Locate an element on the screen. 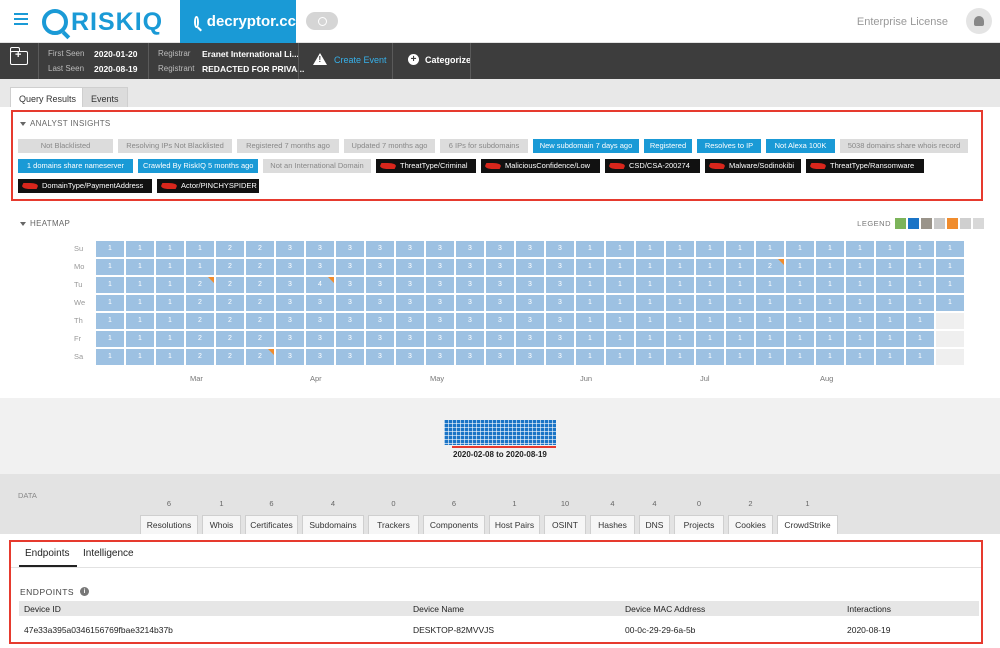 Image resolution: width=1000 pixels, height=648 pixels. tab-events: Events is located at coordinates (105, 97).